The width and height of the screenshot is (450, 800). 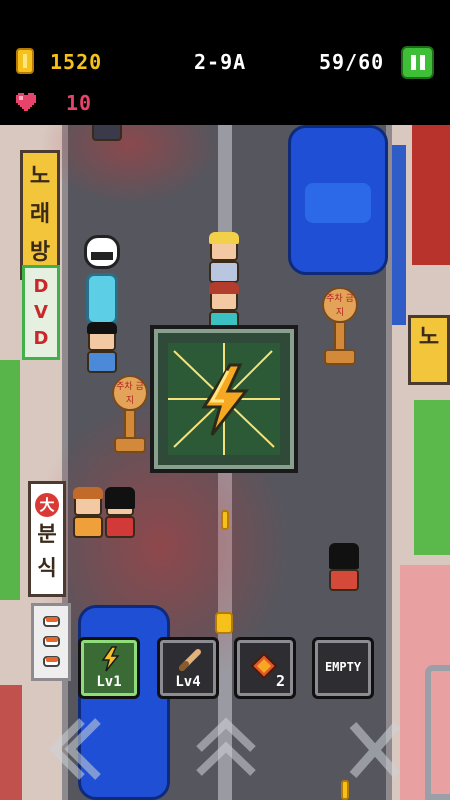 I want to click on stage-label: 2-9A, so click(x=220, y=62).